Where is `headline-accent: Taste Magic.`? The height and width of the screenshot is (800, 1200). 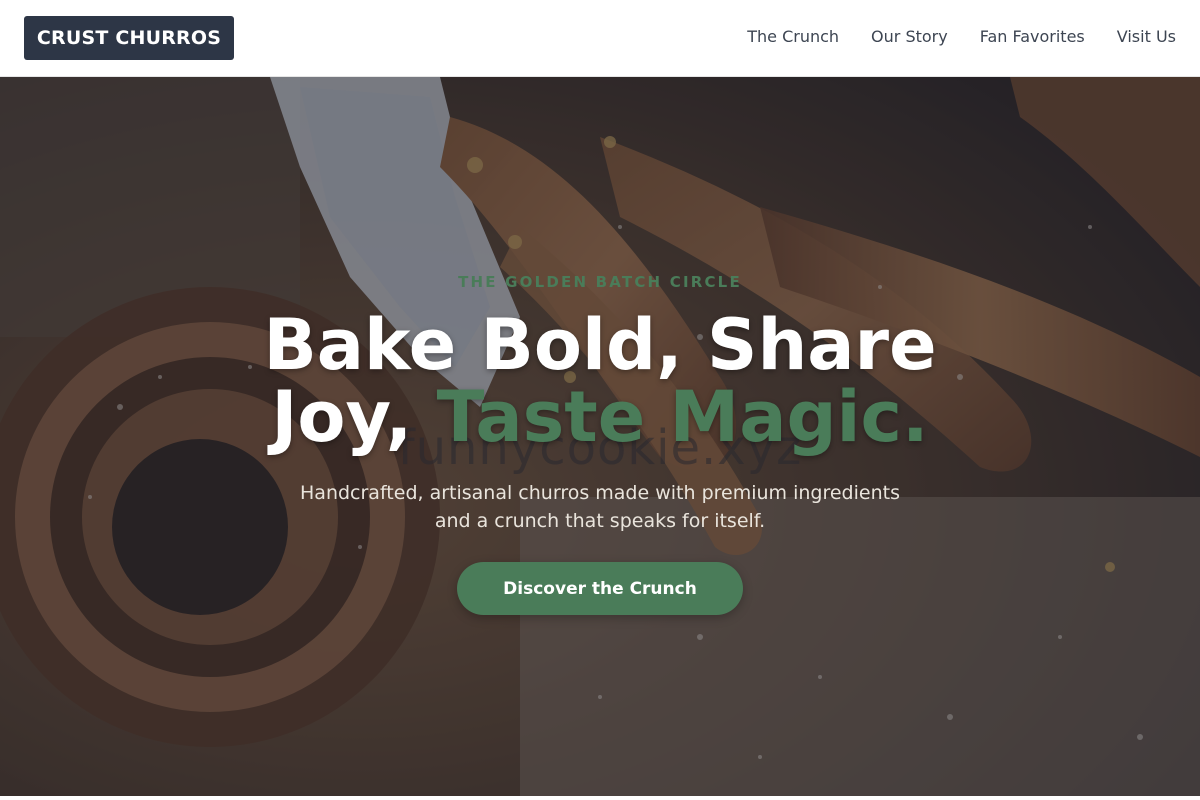
headline-accent: Taste Magic. is located at coordinates (682, 417).